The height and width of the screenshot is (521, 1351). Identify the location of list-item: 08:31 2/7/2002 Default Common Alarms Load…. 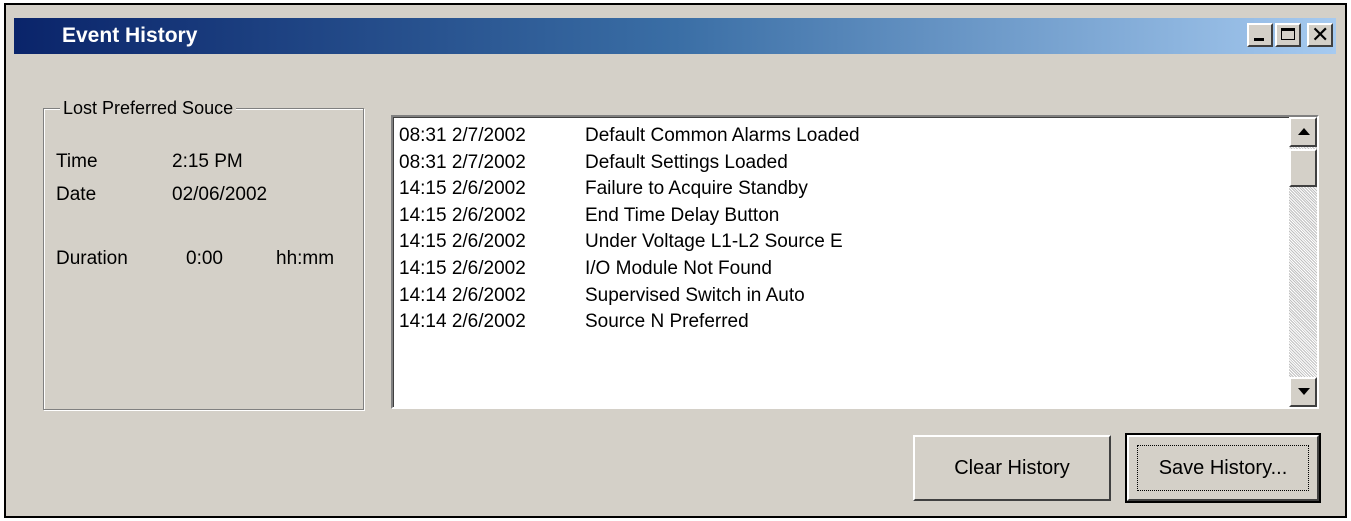
(629, 136).